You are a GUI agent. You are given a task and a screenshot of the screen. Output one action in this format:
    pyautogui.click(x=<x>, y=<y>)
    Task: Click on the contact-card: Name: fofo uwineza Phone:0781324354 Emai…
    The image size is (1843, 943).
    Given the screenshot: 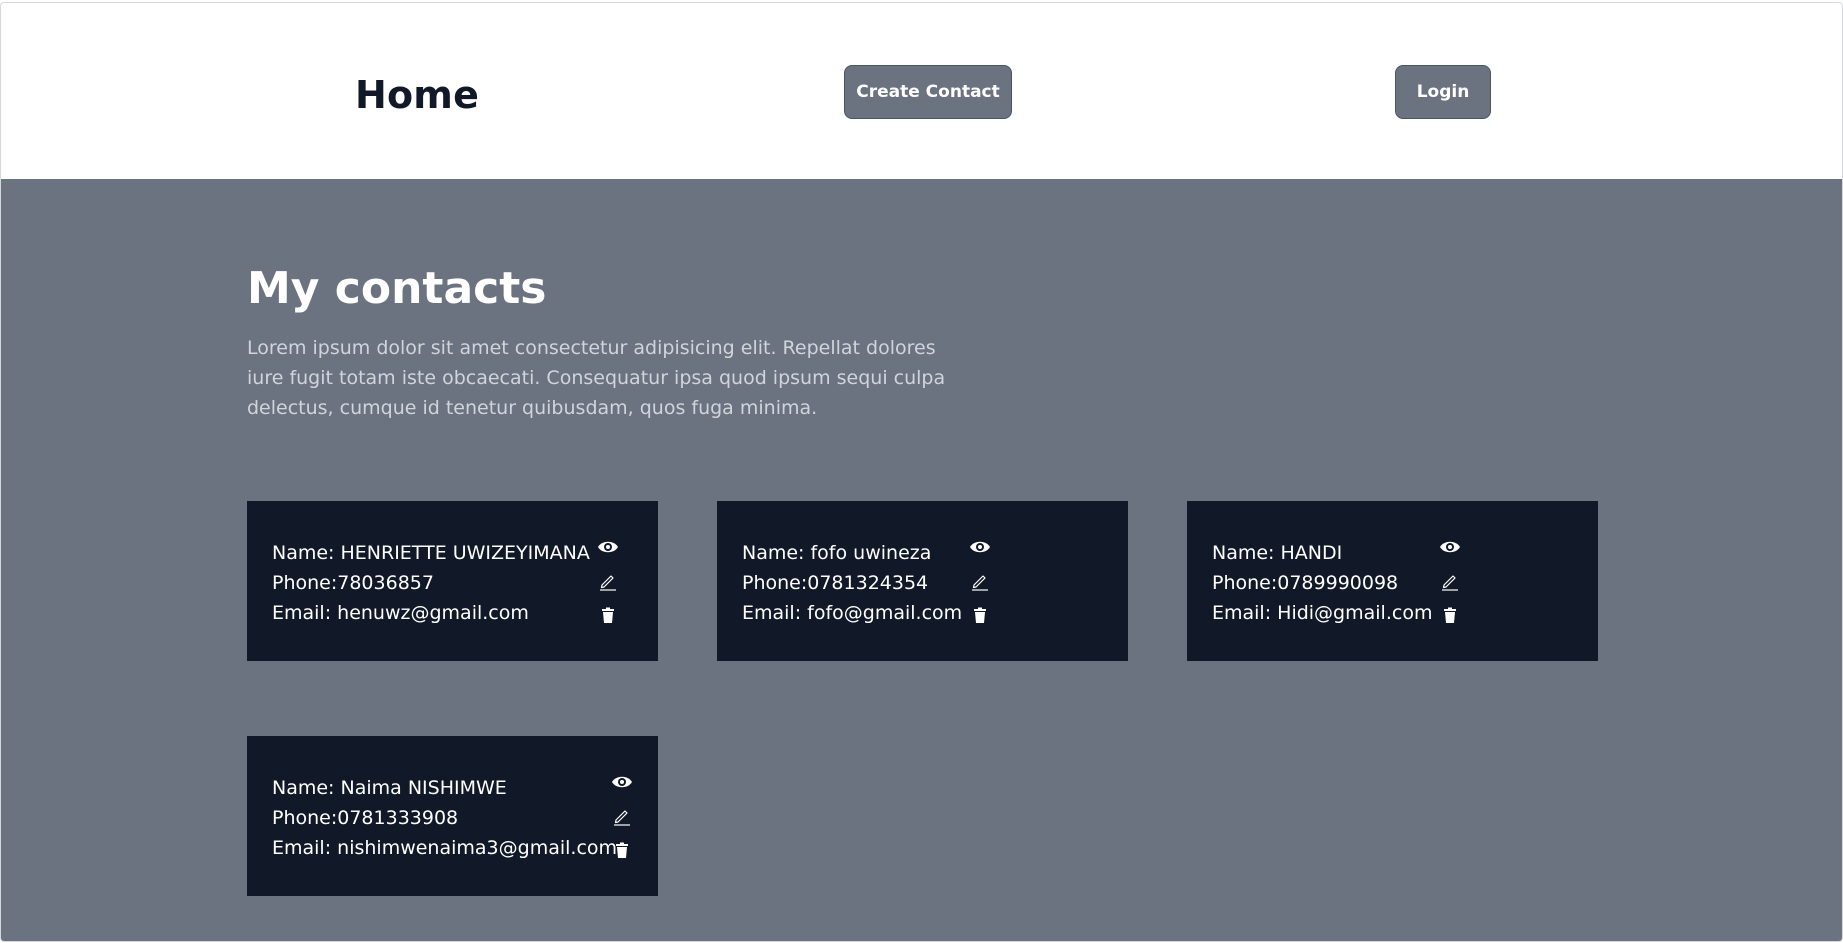 What is the action you would take?
    pyautogui.click(x=922, y=581)
    